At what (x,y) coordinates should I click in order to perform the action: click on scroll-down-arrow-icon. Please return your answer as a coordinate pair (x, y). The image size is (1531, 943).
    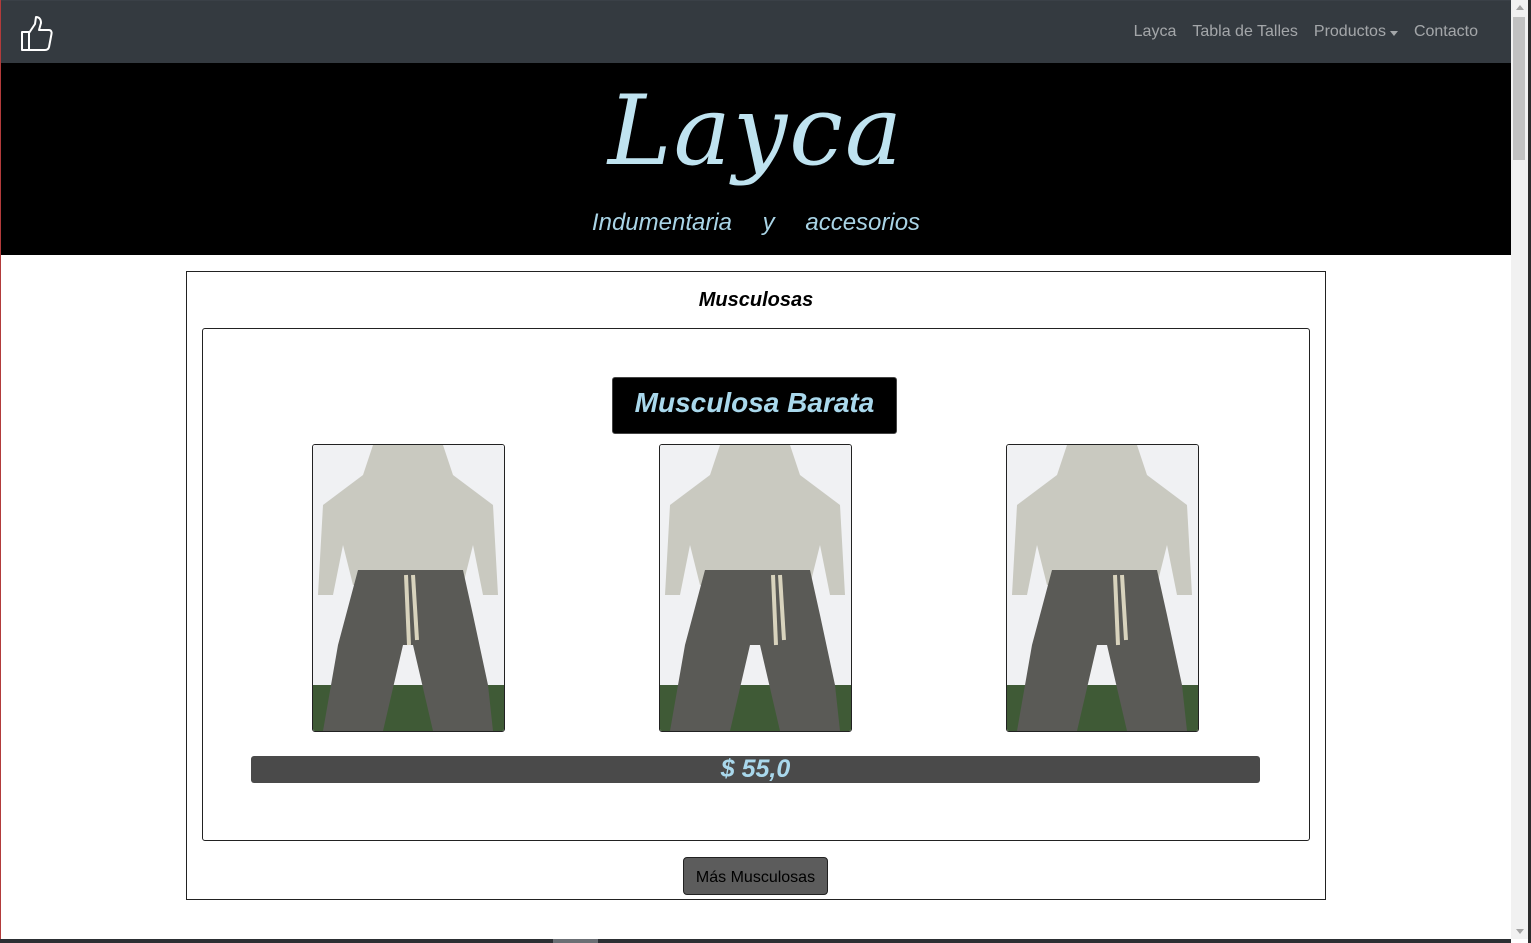
    Looking at the image, I should click on (1520, 931).